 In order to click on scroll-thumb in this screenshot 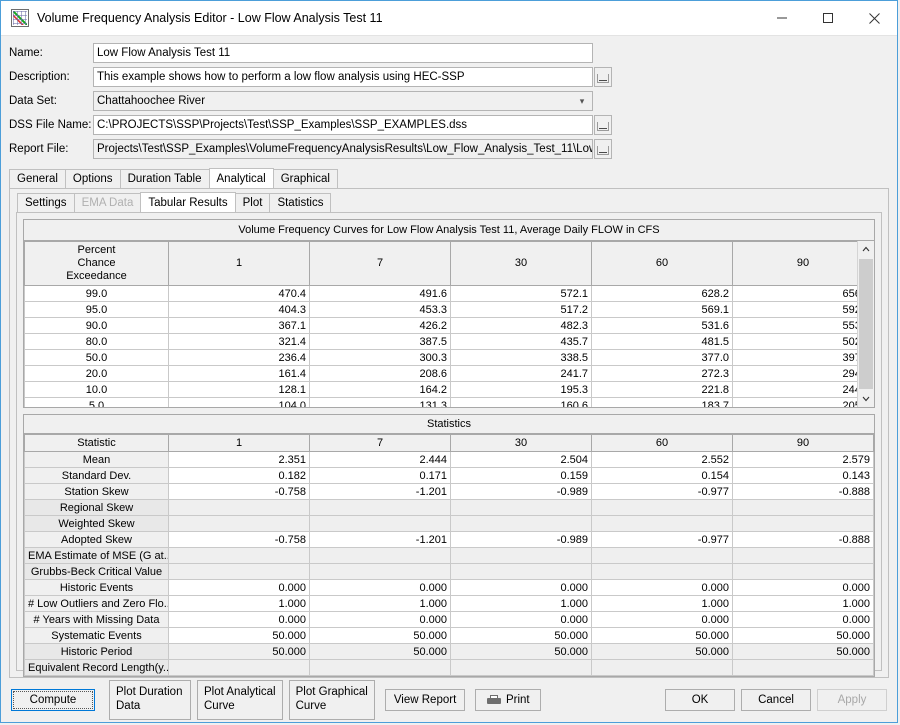, I will do `click(866, 324)`.